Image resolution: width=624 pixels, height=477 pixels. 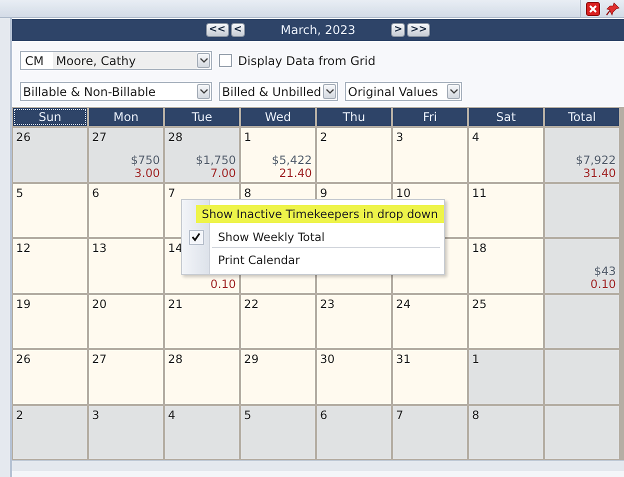 I want to click on date-number: 14, so click(x=175, y=248).